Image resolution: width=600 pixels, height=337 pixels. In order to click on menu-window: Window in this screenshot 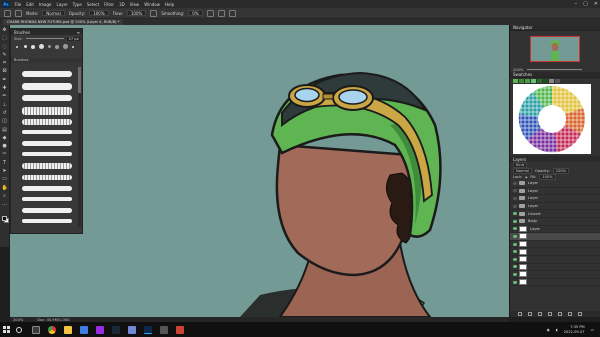, I will do `click(152, 4)`.